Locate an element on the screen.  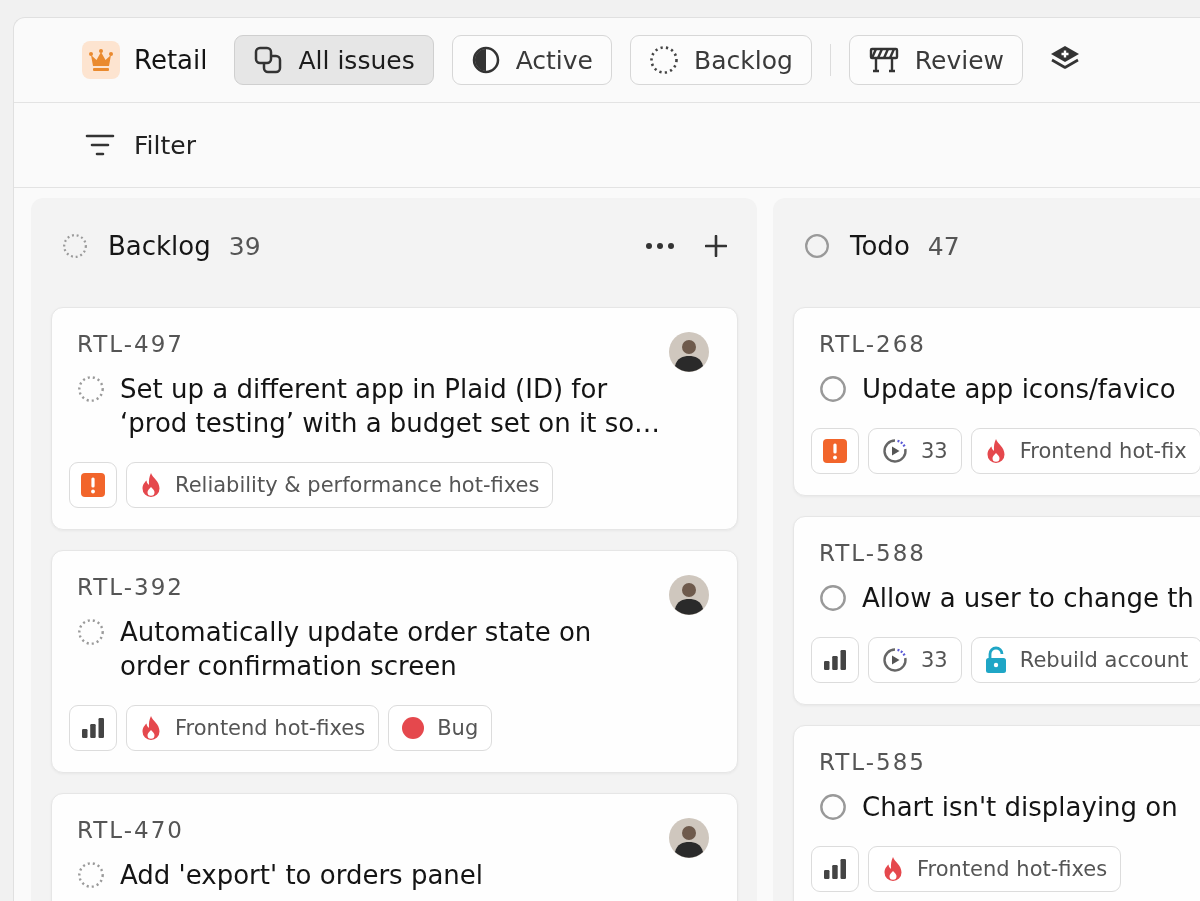
stacked-squares-icon is located at coordinates (268, 60).